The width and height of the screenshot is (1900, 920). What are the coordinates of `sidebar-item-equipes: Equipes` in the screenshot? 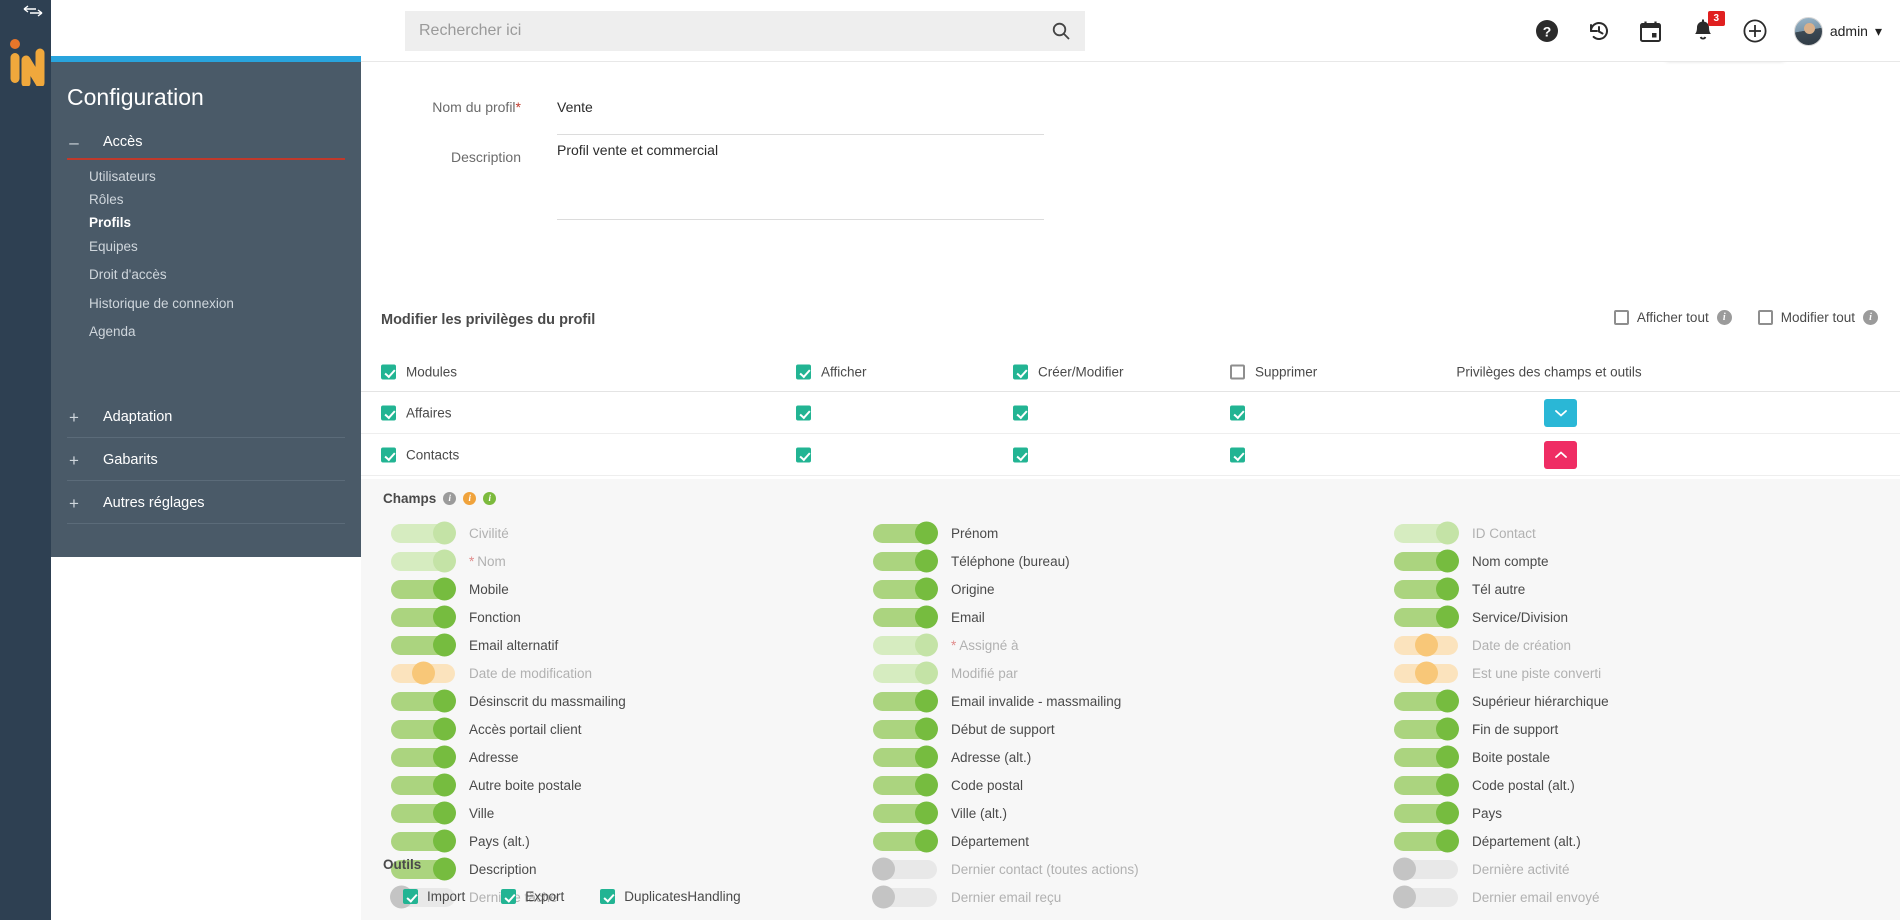 It's located at (113, 246).